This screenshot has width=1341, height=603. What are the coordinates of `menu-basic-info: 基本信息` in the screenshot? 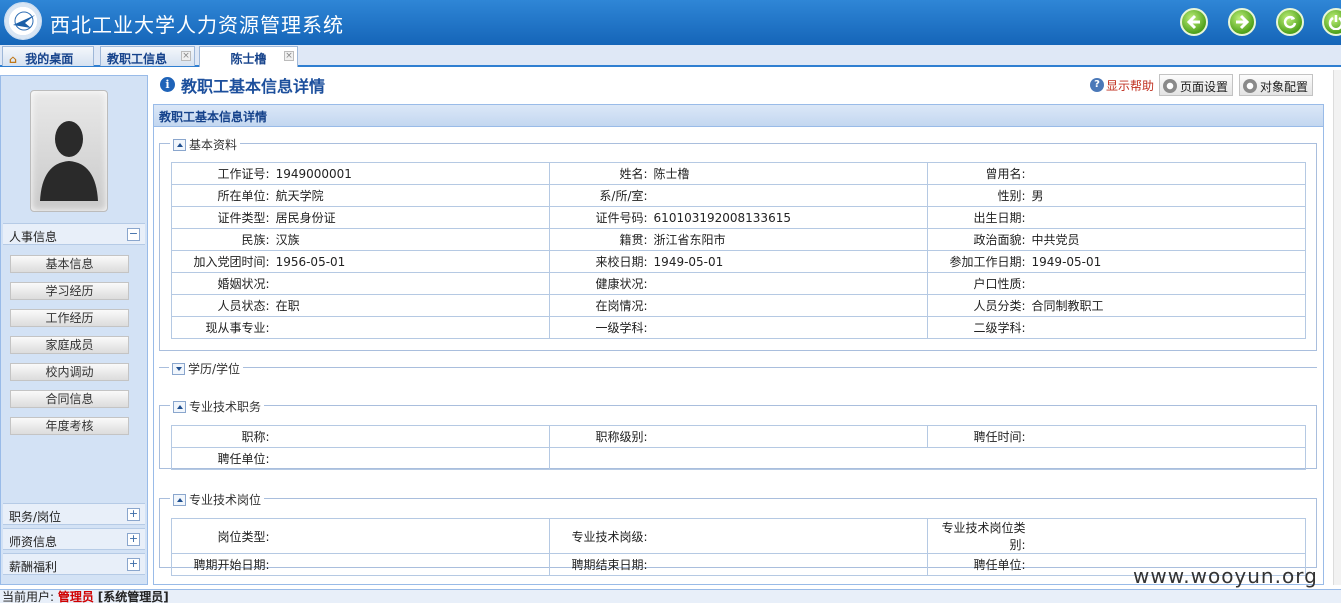 It's located at (69, 264).